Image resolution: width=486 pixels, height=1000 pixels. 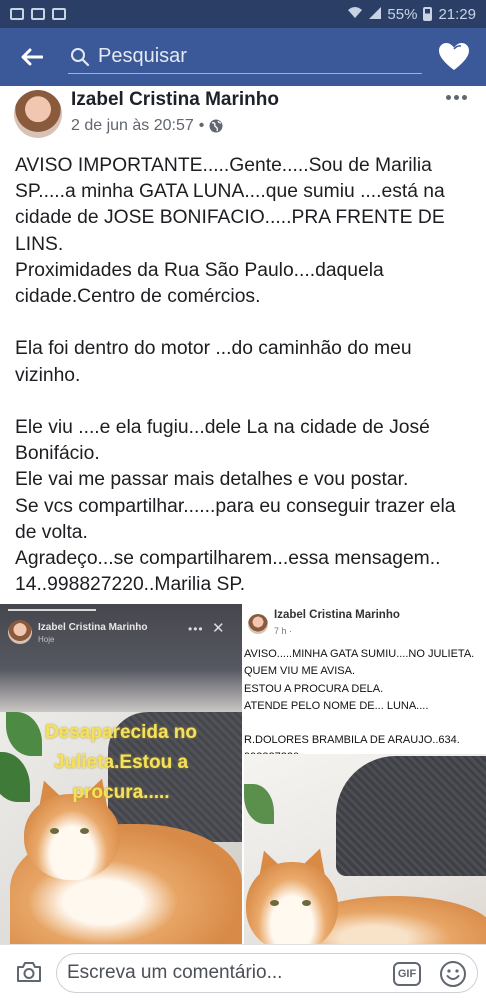 I want to click on search-placeholder: Pesquisar, so click(x=142, y=56).